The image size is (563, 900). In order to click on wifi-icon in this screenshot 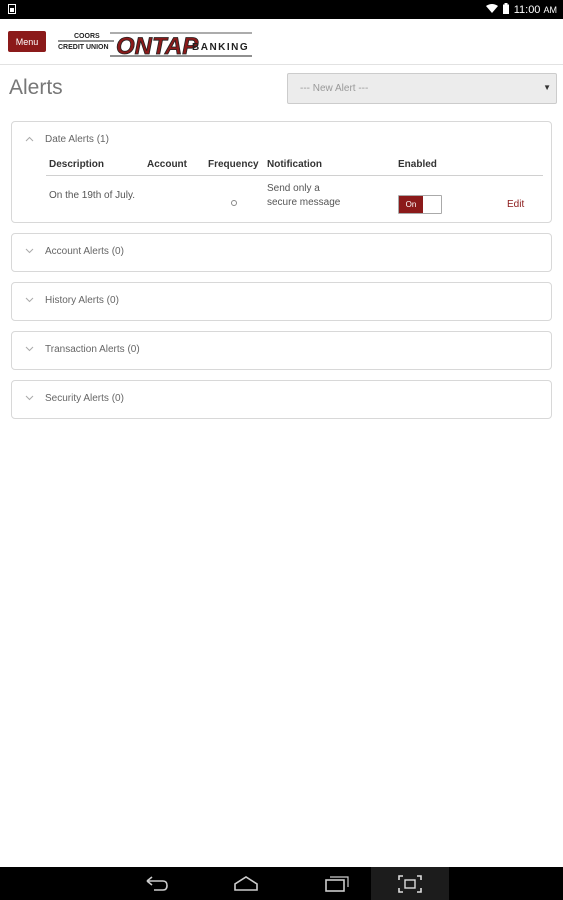, I will do `click(491, 10)`.